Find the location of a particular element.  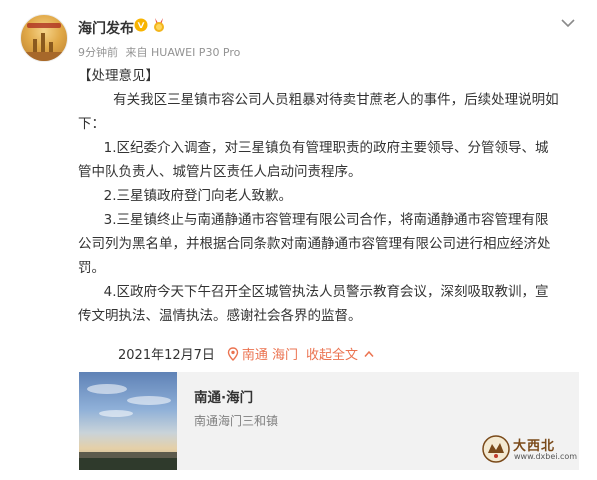

item-line: 罚。 is located at coordinates (91, 268).